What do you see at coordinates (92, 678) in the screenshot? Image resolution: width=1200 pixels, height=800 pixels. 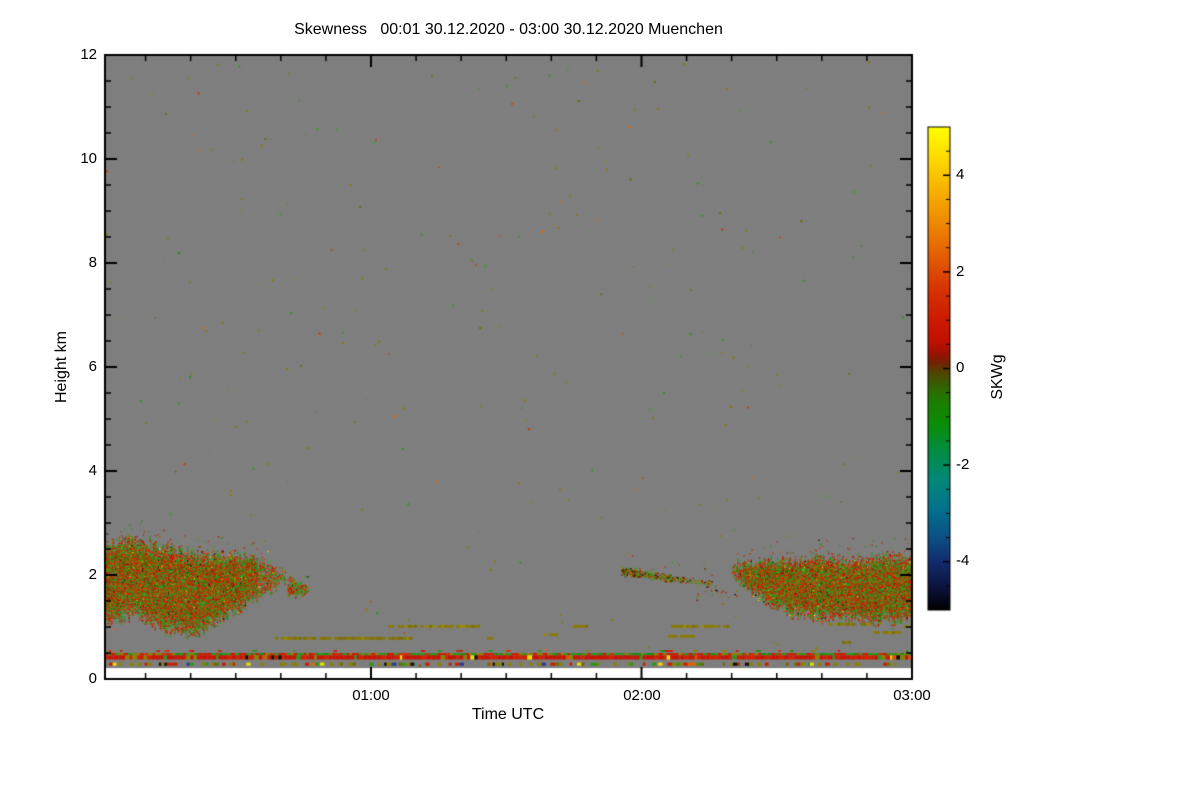 I see `y-tick-label-0: 0` at bounding box center [92, 678].